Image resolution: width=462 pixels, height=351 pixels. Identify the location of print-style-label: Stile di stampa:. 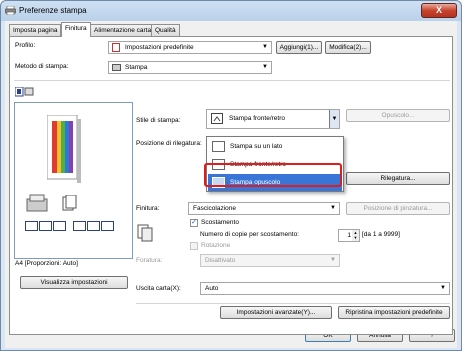
(158, 120).